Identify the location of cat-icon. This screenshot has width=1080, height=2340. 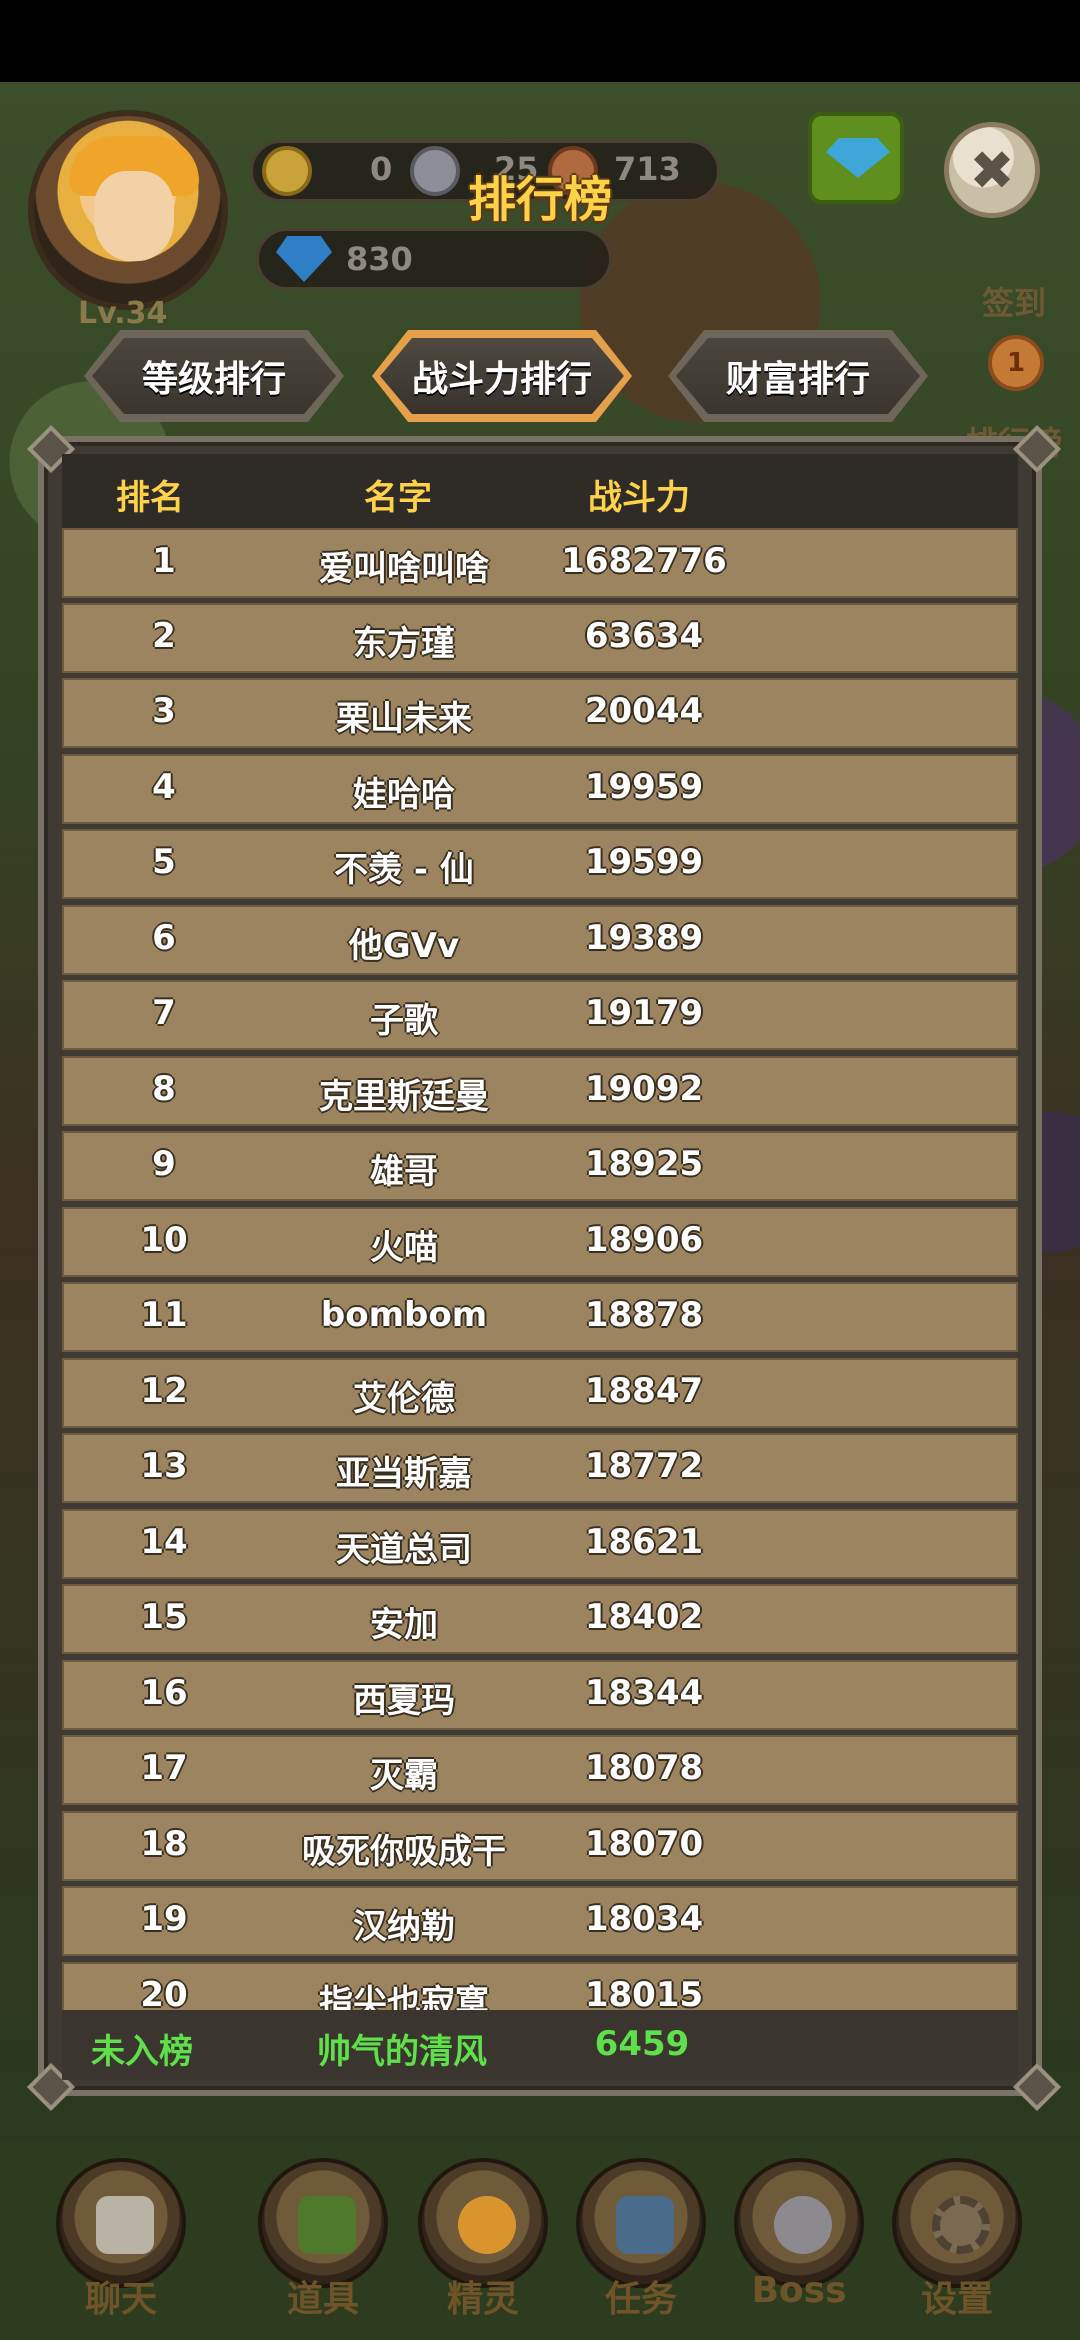
(487, 2225).